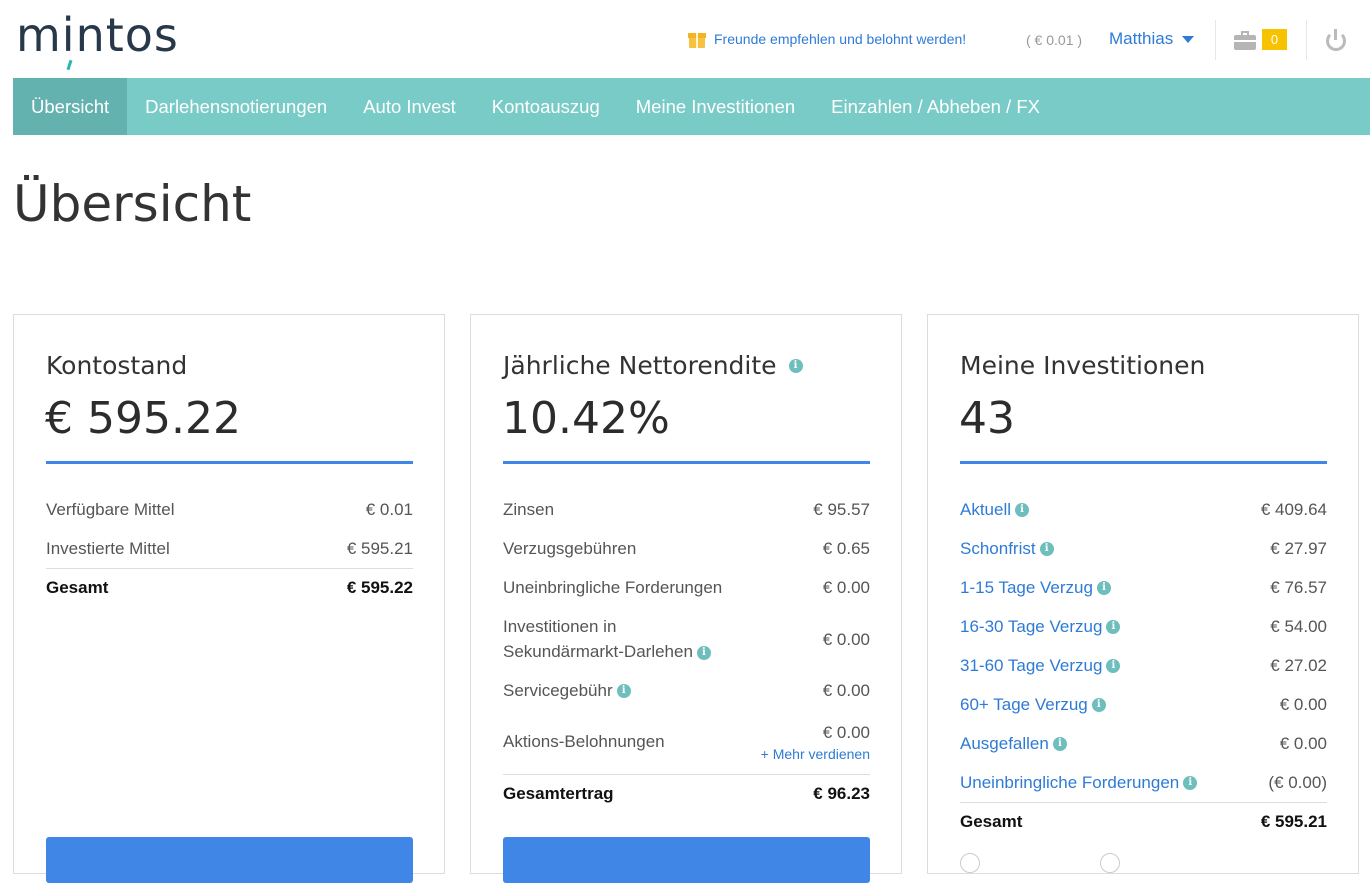 The image size is (1370, 883). I want to click on row-link: Schonfrist, so click(998, 548).